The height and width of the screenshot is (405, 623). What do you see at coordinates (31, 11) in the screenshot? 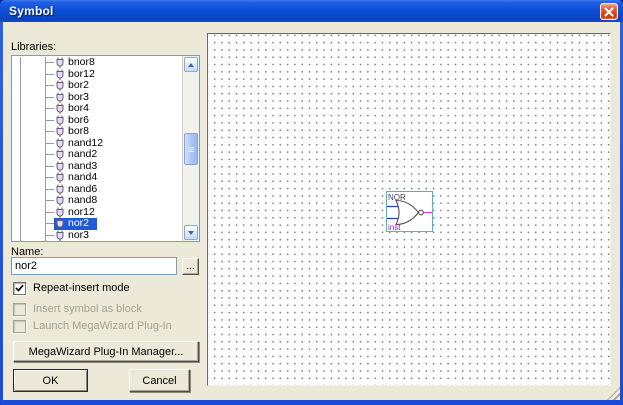
I see `window-title: Symbol` at bounding box center [31, 11].